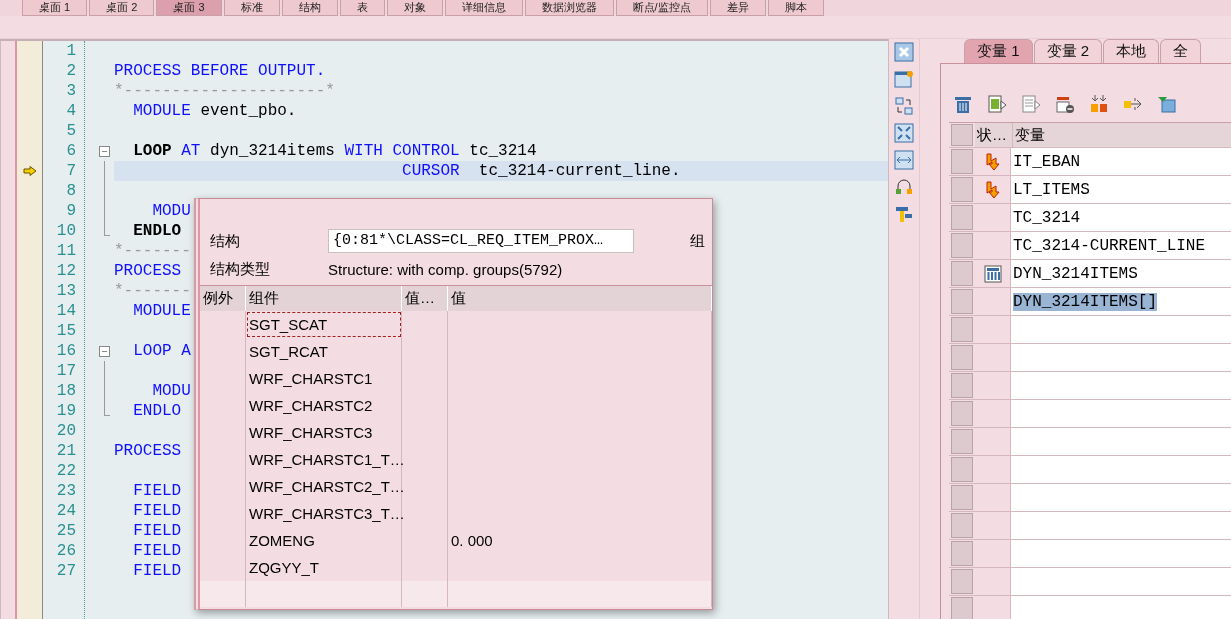 Image resolution: width=1231 pixels, height=619 pixels. I want to click on variables-tab: 变量 1, so click(998, 51).